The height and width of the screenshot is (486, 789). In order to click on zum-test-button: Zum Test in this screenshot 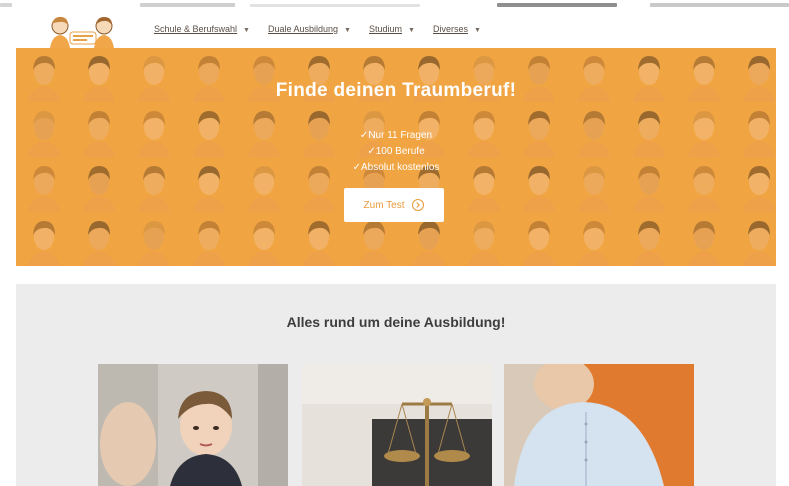, I will do `click(394, 205)`.